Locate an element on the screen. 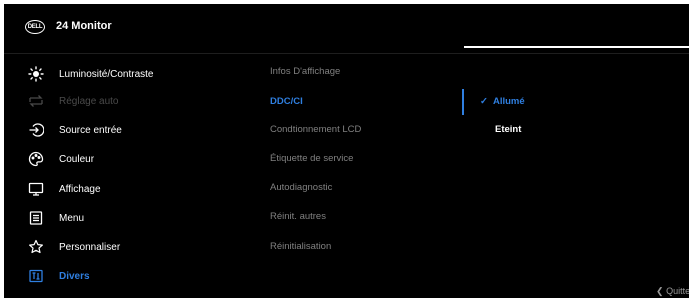  menu-item-label: Affichage is located at coordinates (80, 189).